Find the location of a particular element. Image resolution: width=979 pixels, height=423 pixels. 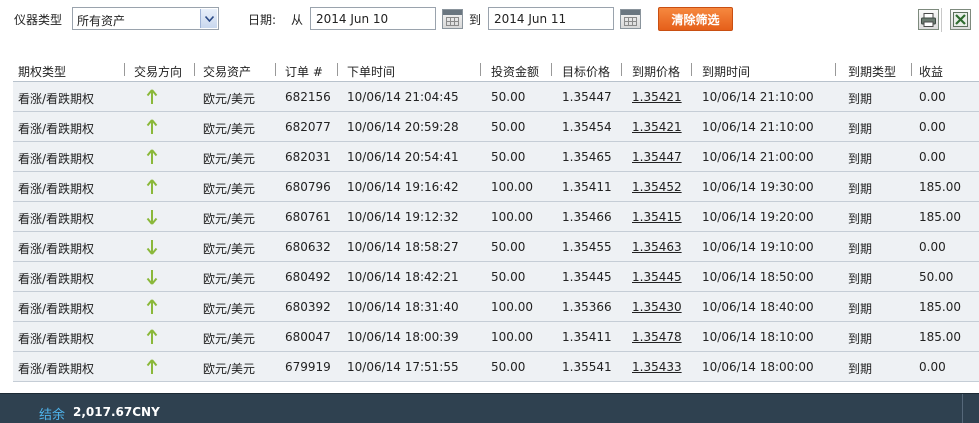

column-header: 期权类型 is located at coordinates (42, 71).